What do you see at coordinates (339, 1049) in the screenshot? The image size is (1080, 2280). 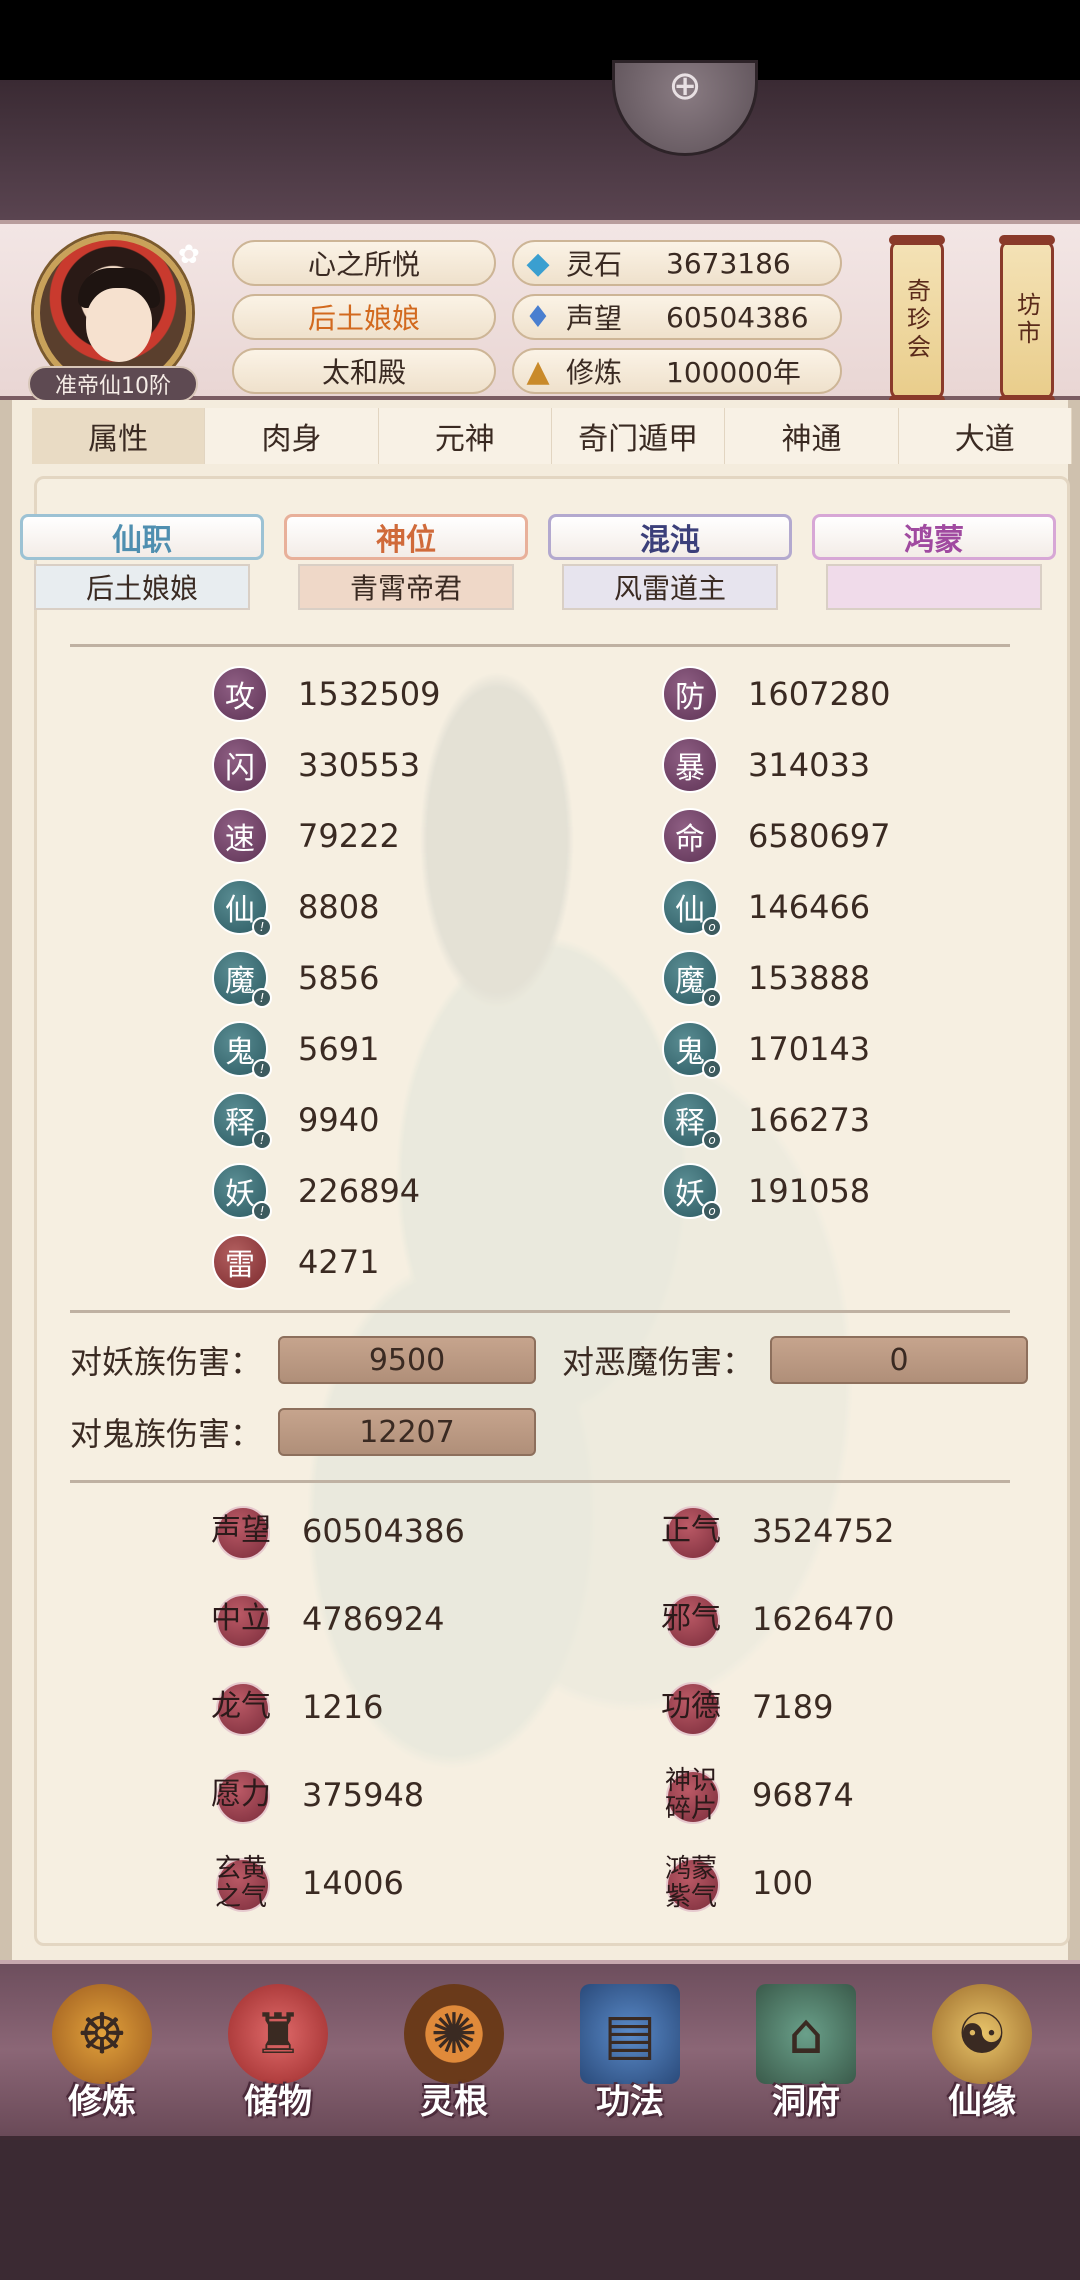 I see `stat-value: 5691` at bounding box center [339, 1049].